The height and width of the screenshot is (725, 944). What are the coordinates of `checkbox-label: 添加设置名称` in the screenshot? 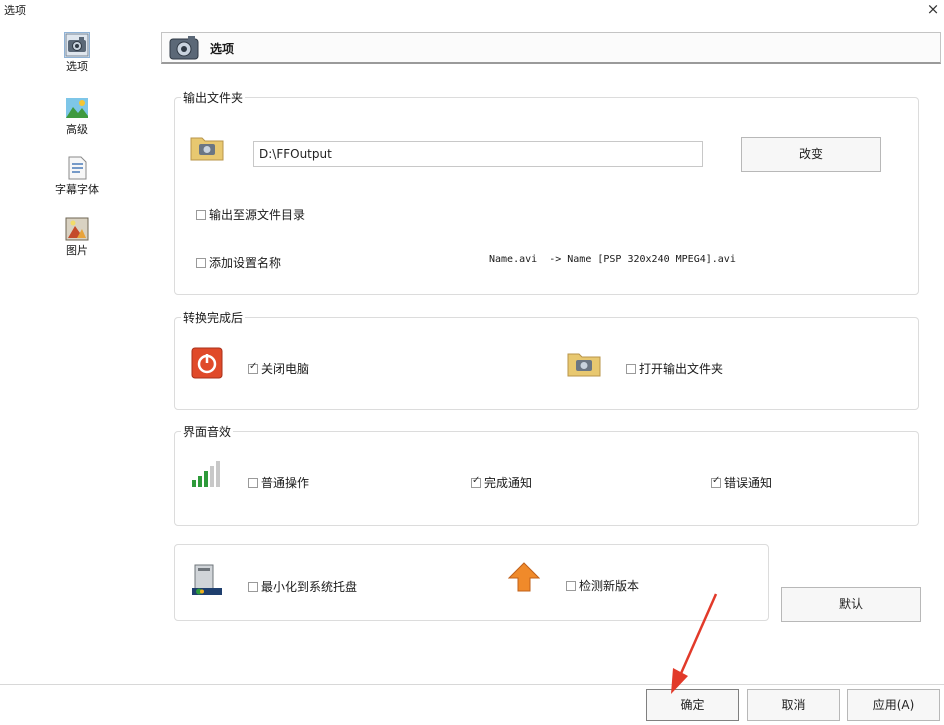 It's located at (245, 263).